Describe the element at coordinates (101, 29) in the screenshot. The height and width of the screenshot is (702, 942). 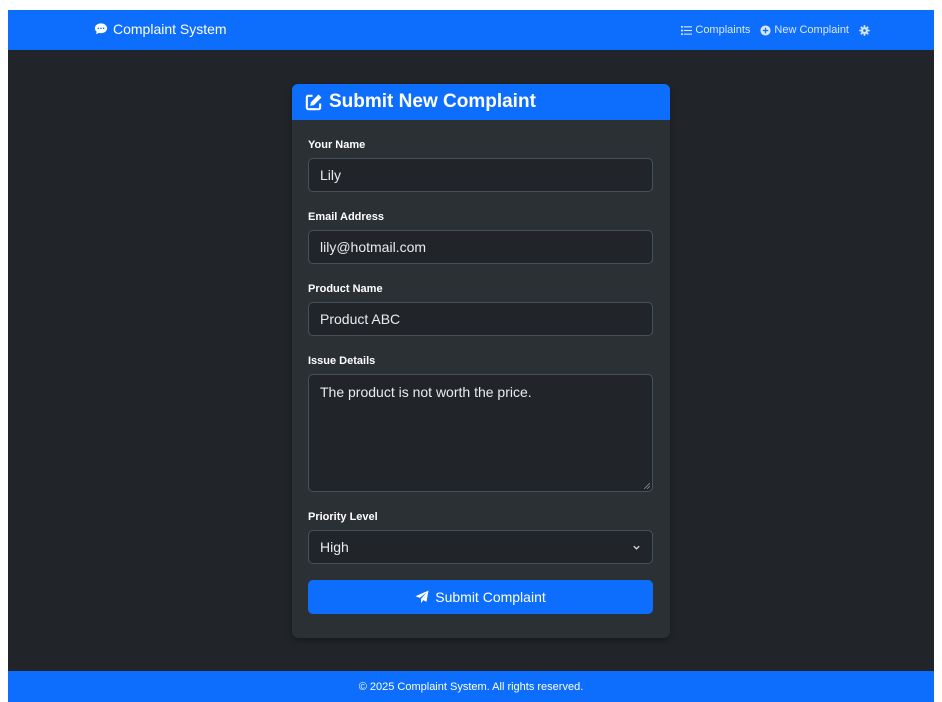
I see `chat-bubble-icon` at that location.